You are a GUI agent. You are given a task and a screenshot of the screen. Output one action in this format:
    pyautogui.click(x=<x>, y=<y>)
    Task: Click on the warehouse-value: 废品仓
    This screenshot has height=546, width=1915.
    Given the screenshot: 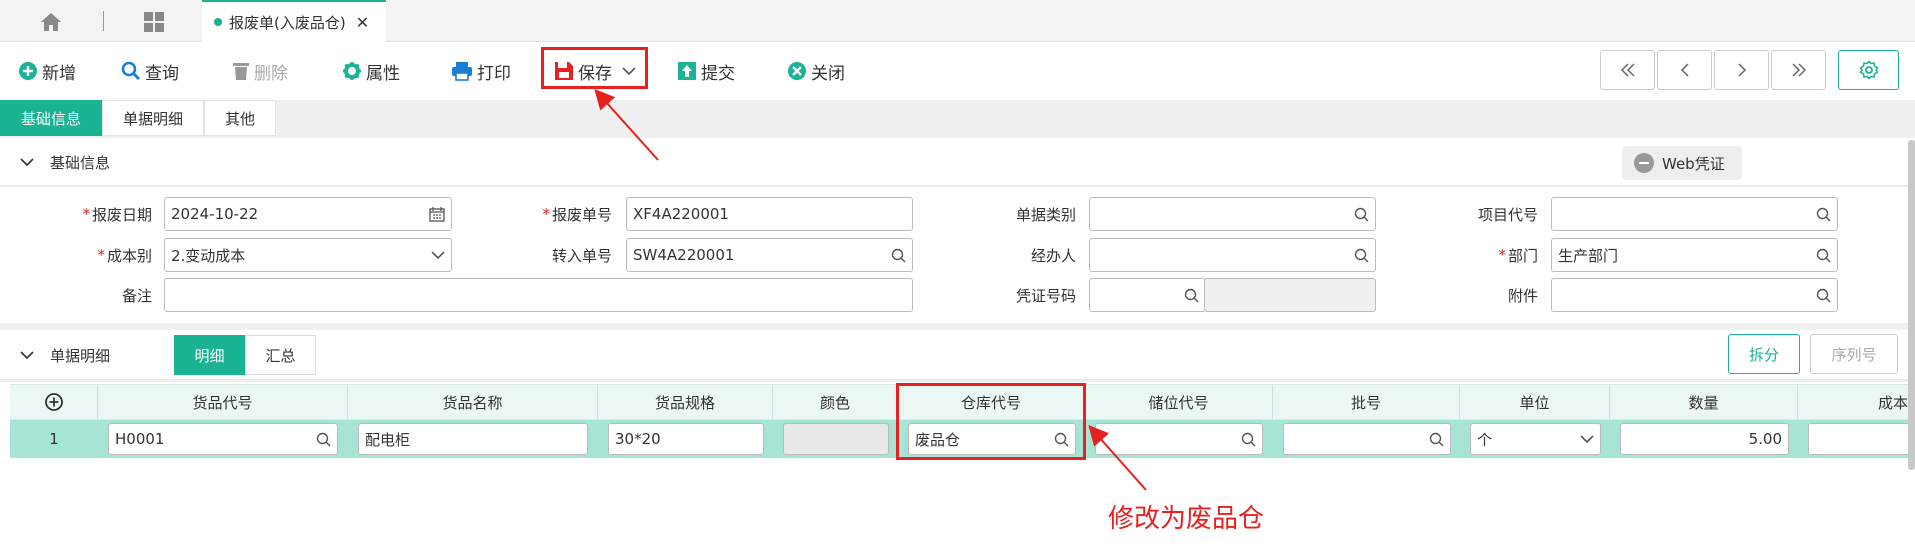 What is the action you would take?
    pyautogui.click(x=938, y=439)
    